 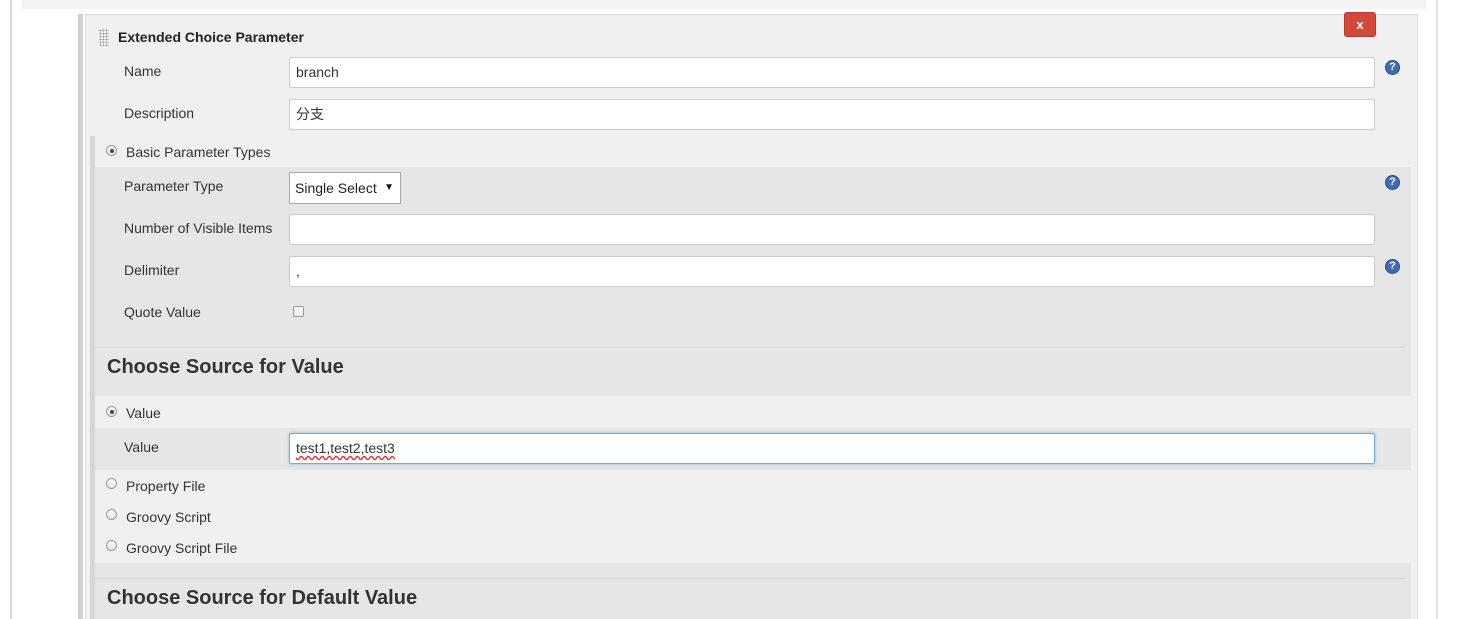 What do you see at coordinates (832, 229) in the screenshot?
I see `visible-items-input` at bounding box center [832, 229].